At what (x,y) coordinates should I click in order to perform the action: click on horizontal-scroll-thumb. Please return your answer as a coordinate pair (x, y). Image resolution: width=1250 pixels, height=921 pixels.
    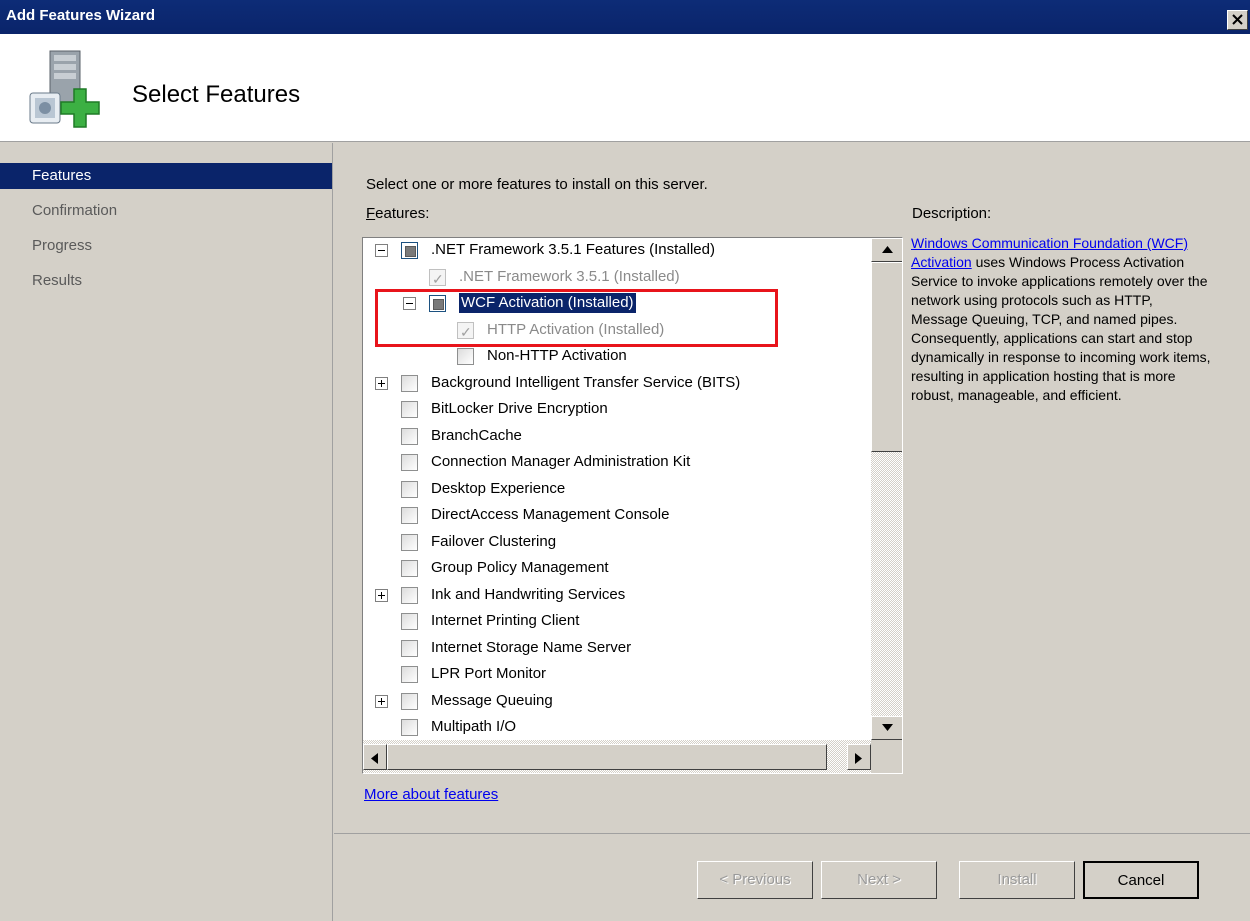
    Looking at the image, I should click on (607, 757).